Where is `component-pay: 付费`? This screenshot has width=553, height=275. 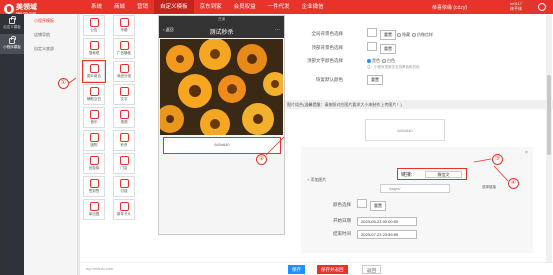 component-pay: 付费 is located at coordinates (124, 186).